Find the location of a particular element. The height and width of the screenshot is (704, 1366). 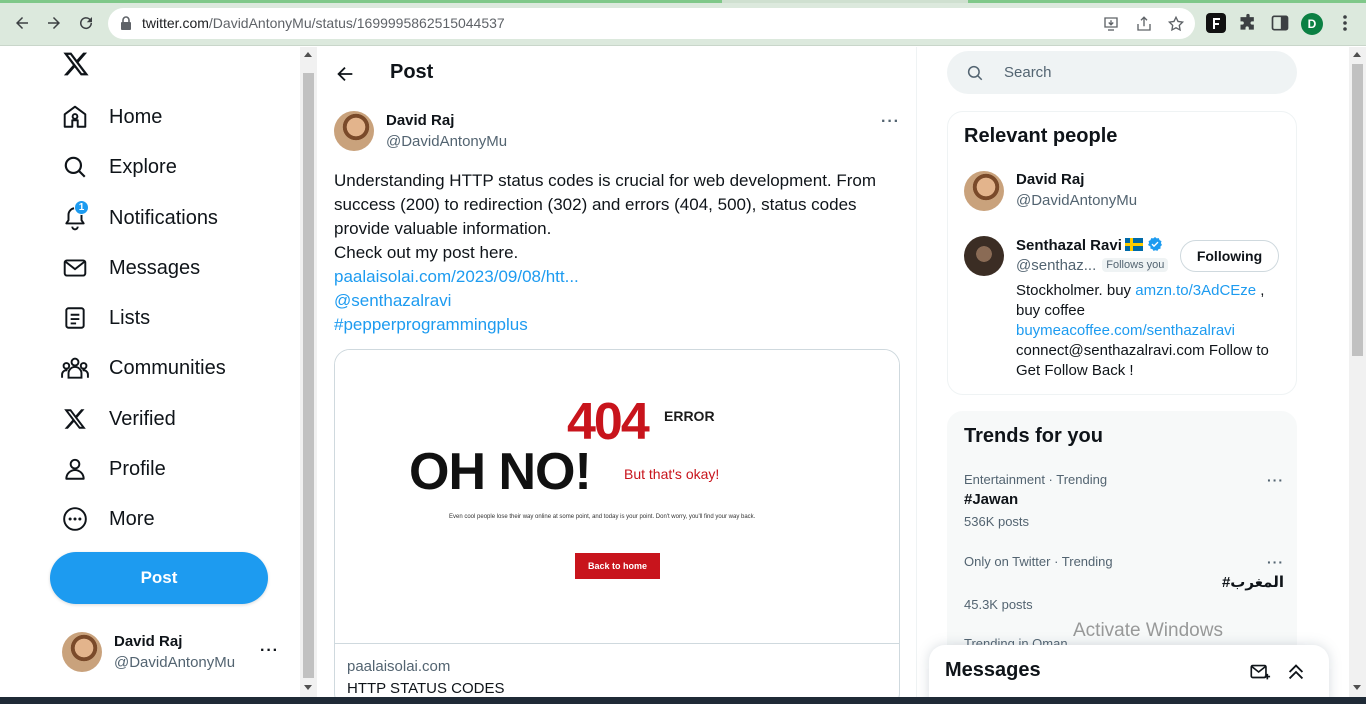

tweet-mention: @senthazalravi is located at coordinates (617, 301).